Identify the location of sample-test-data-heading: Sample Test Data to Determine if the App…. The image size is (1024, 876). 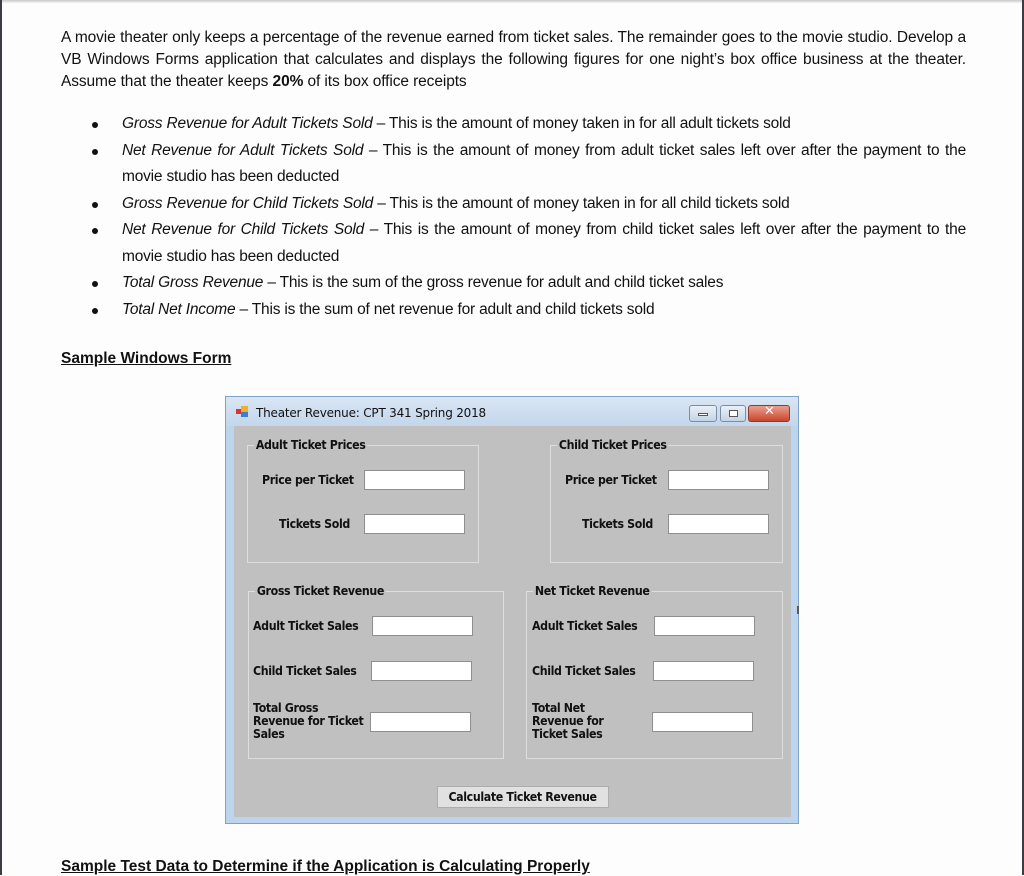
(325, 866).